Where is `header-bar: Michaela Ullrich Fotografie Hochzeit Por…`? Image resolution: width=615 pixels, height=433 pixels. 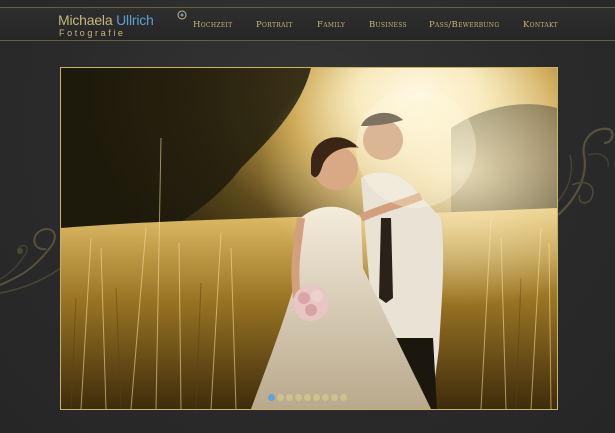 header-bar: Michaela Ullrich Fotografie Hochzeit Por… is located at coordinates (307, 24).